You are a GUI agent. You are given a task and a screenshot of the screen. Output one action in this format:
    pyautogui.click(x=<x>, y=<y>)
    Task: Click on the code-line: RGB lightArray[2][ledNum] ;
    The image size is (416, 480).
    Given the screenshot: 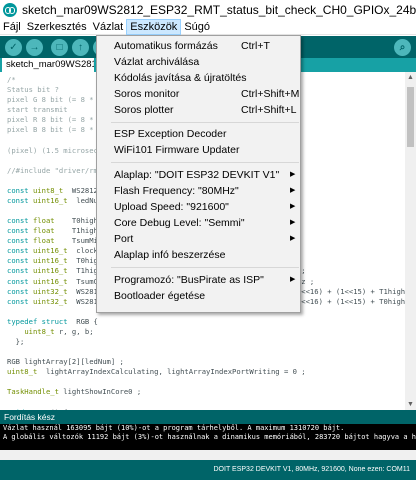 What is the action you would take?
    pyautogui.click(x=65, y=362)
    